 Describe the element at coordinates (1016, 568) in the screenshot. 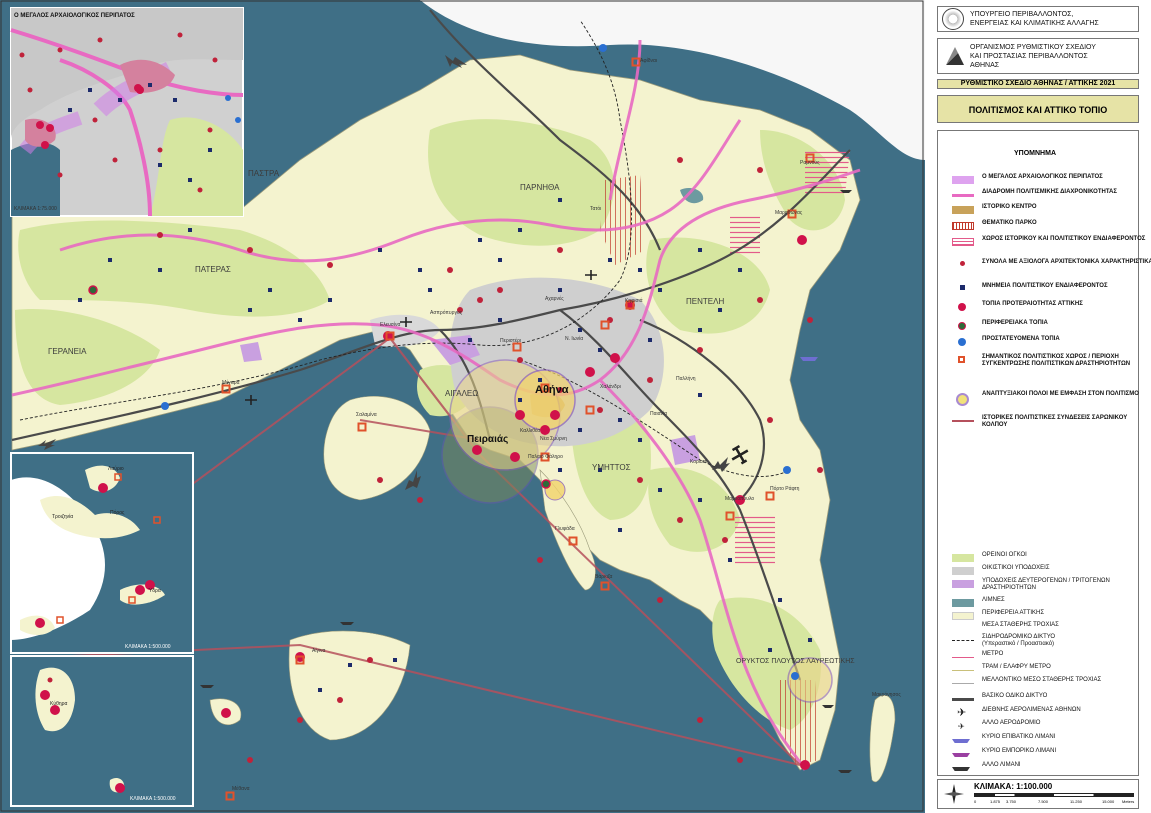

I see `legend-label: ΟΙΚΙΣΤΙΚΟΙ ΥΠΟΔΟΧΕΙΣ` at that location.